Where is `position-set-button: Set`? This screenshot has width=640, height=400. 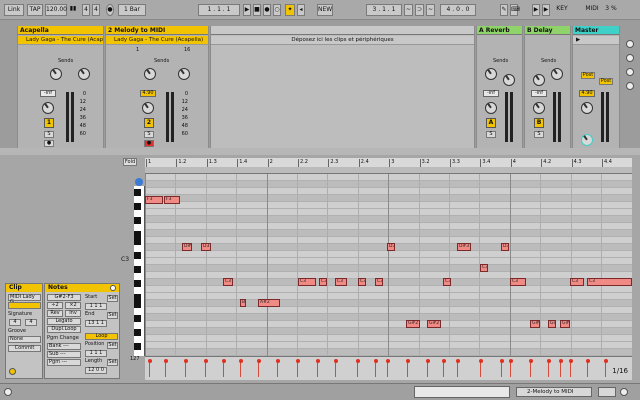
position-set-button: Set is located at coordinates (112, 345).